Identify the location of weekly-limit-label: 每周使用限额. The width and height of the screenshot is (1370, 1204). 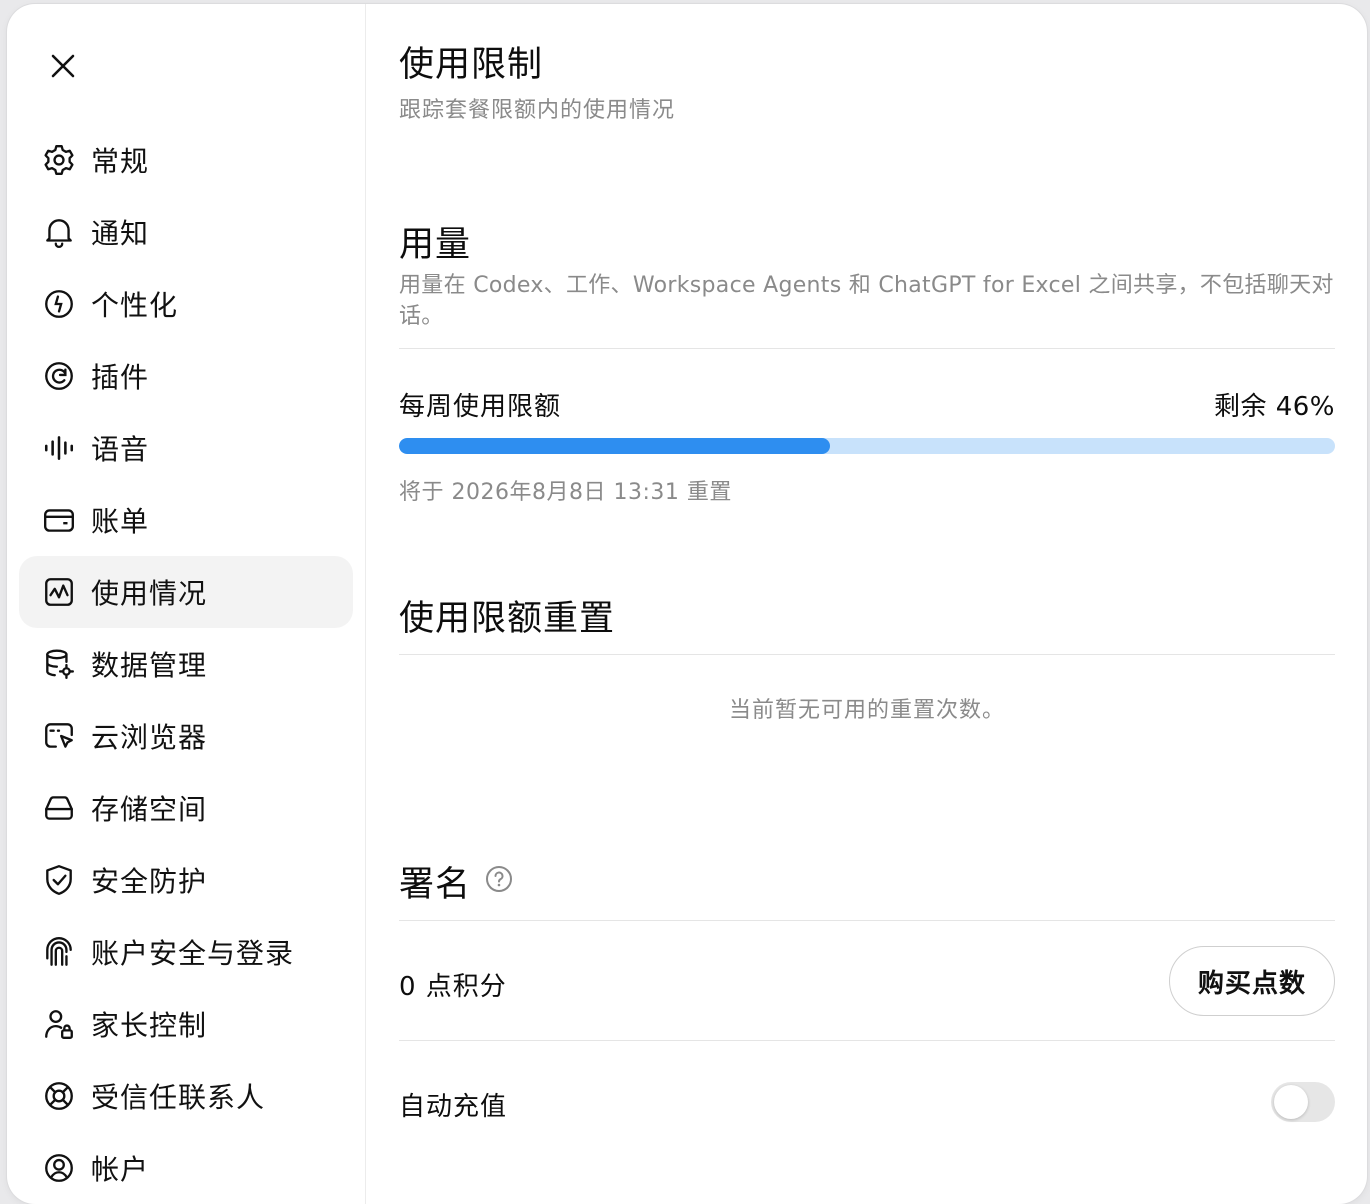
(480, 407).